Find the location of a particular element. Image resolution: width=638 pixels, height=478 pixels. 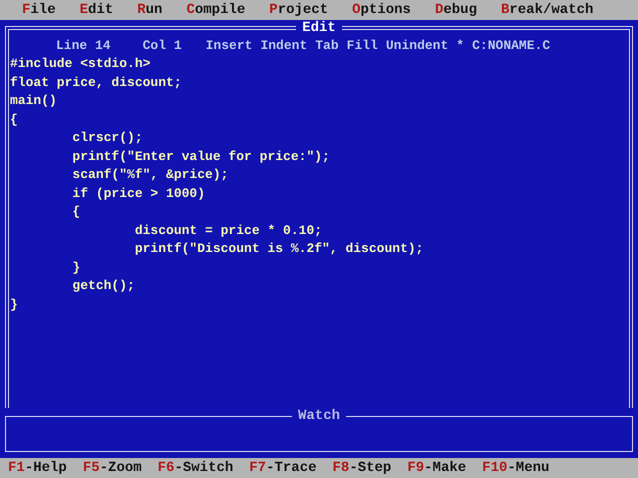

line-indicator: Line 14 is located at coordinates (83, 45).